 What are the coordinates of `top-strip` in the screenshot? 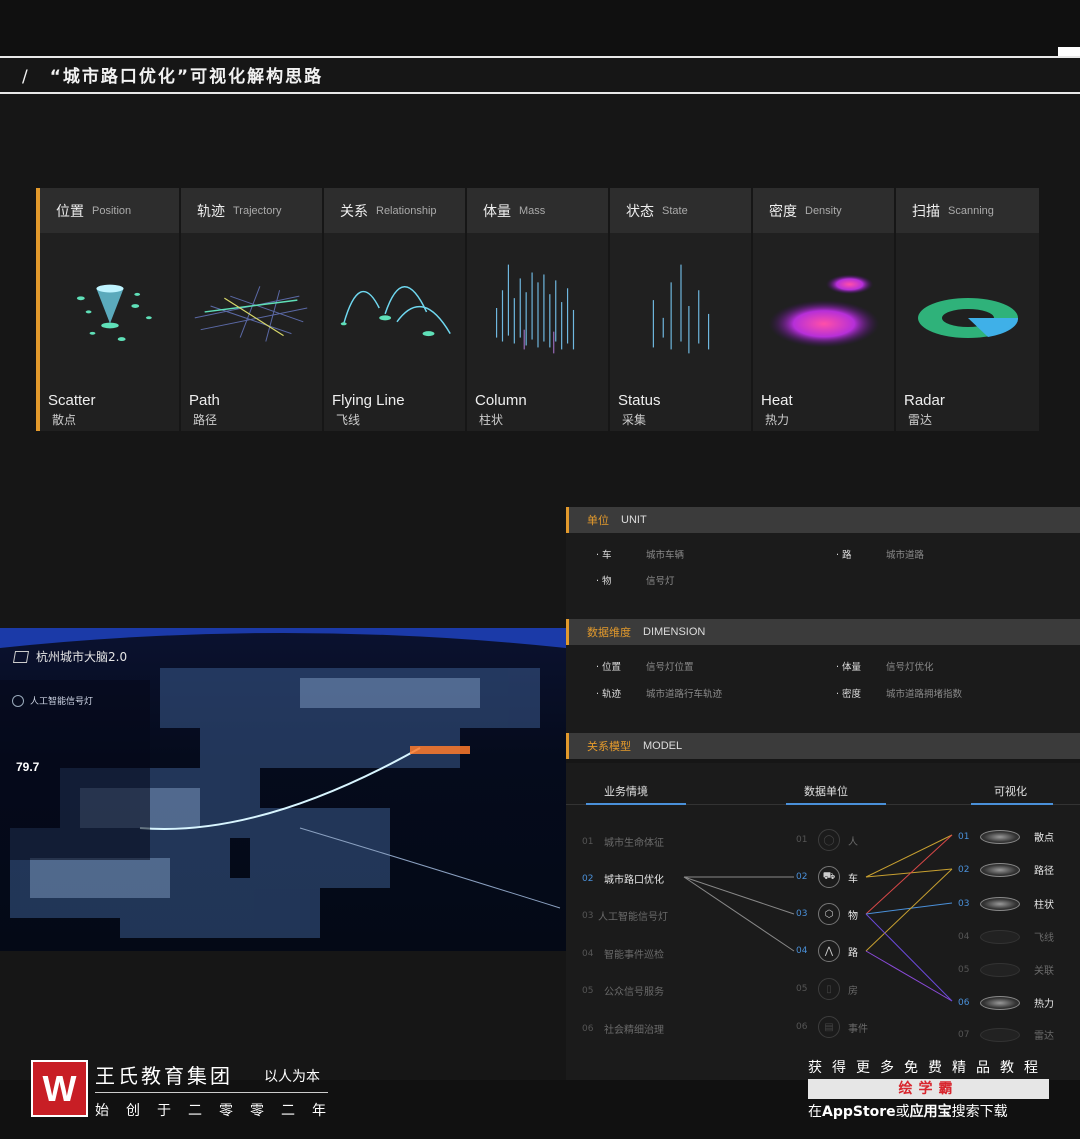 It's located at (540, 28).